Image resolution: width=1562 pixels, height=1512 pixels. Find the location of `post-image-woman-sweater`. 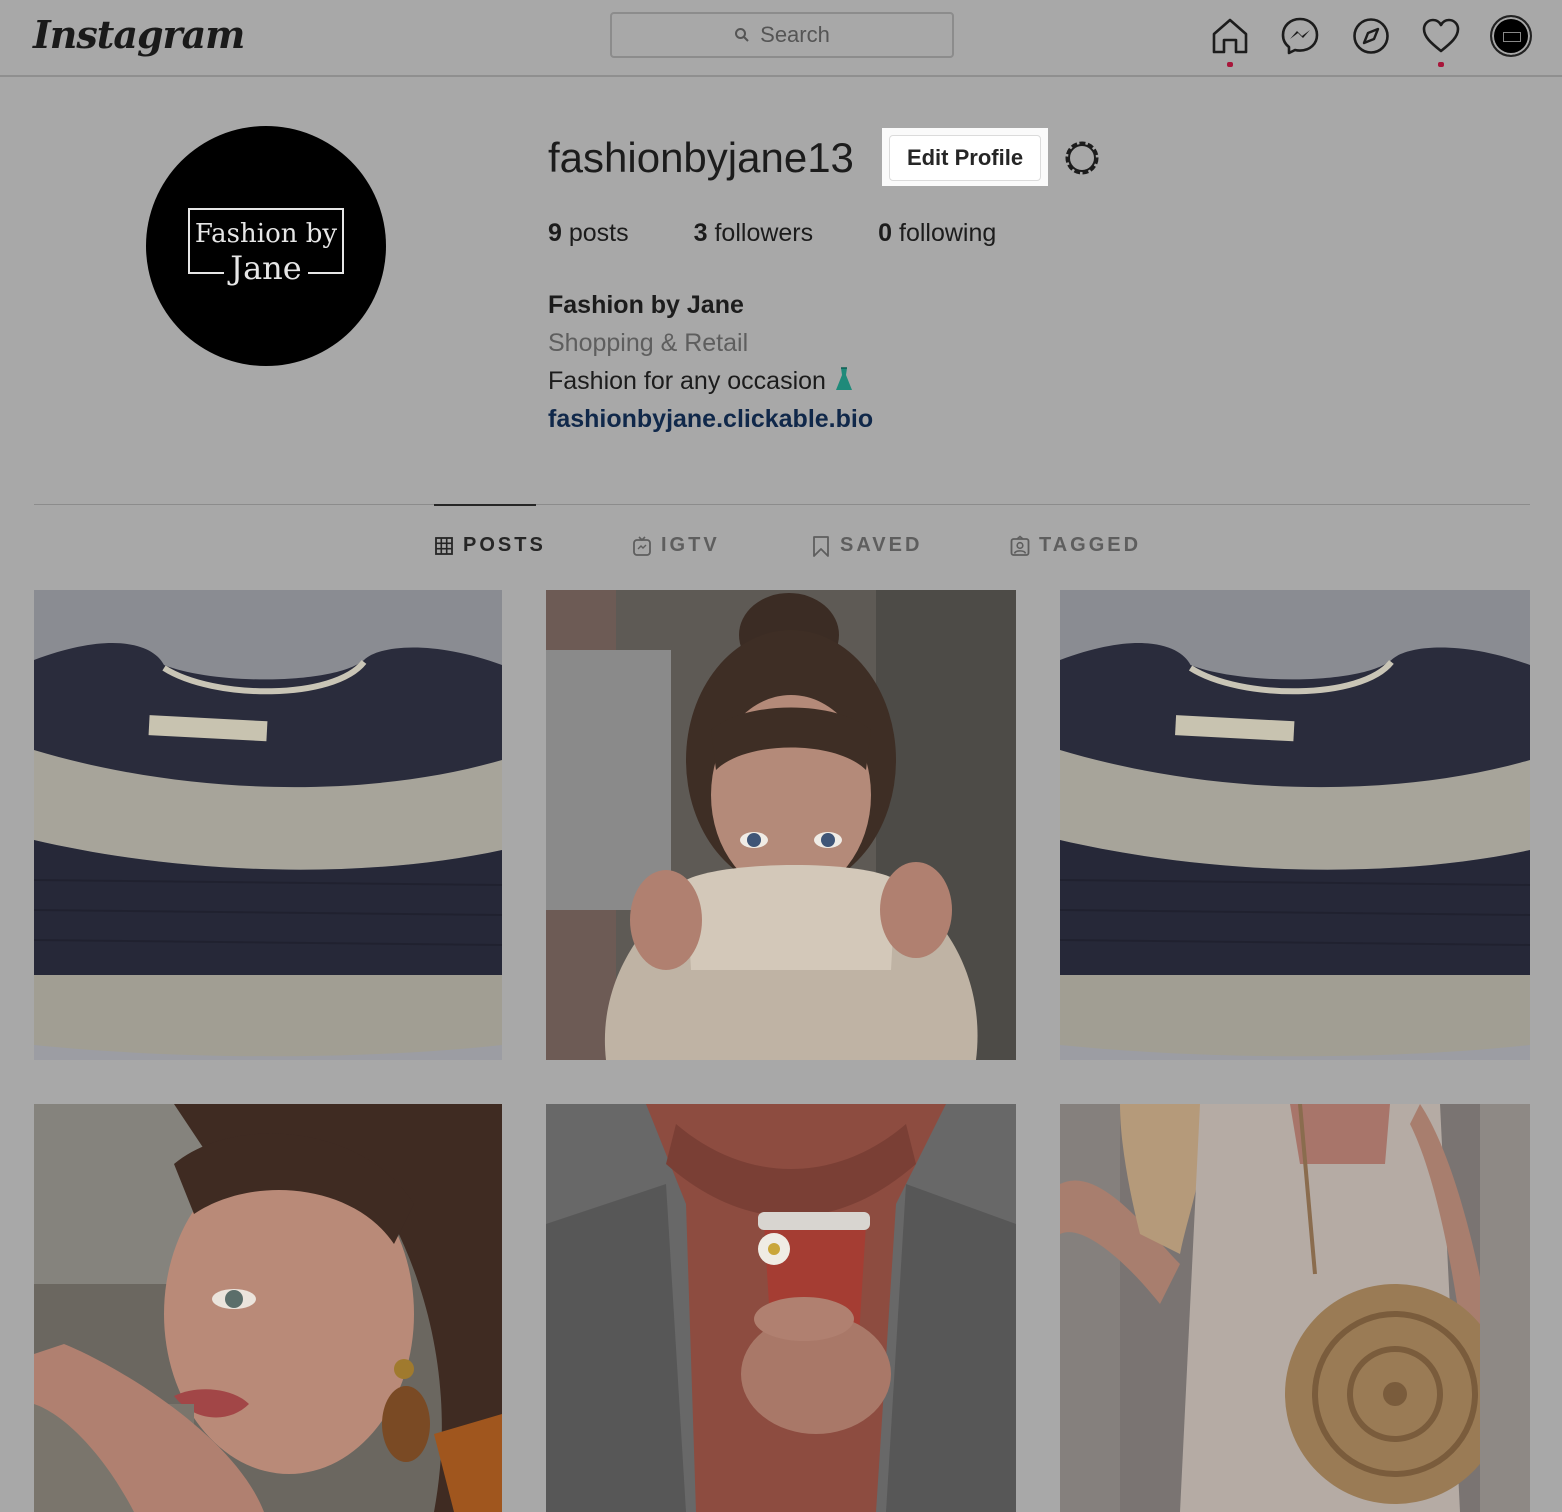

post-image-woman-sweater is located at coordinates (781, 825).